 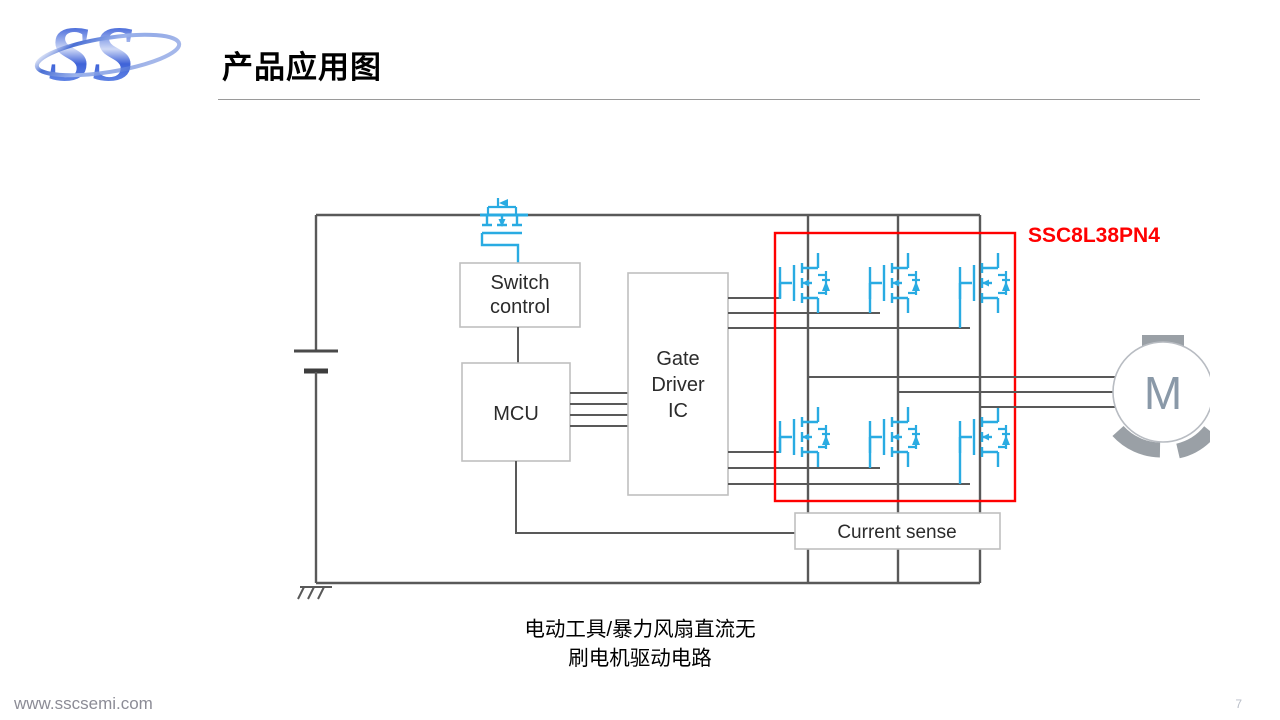 What do you see at coordinates (316, 399) in the screenshot?
I see `dc-source-battery` at bounding box center [316, 399].